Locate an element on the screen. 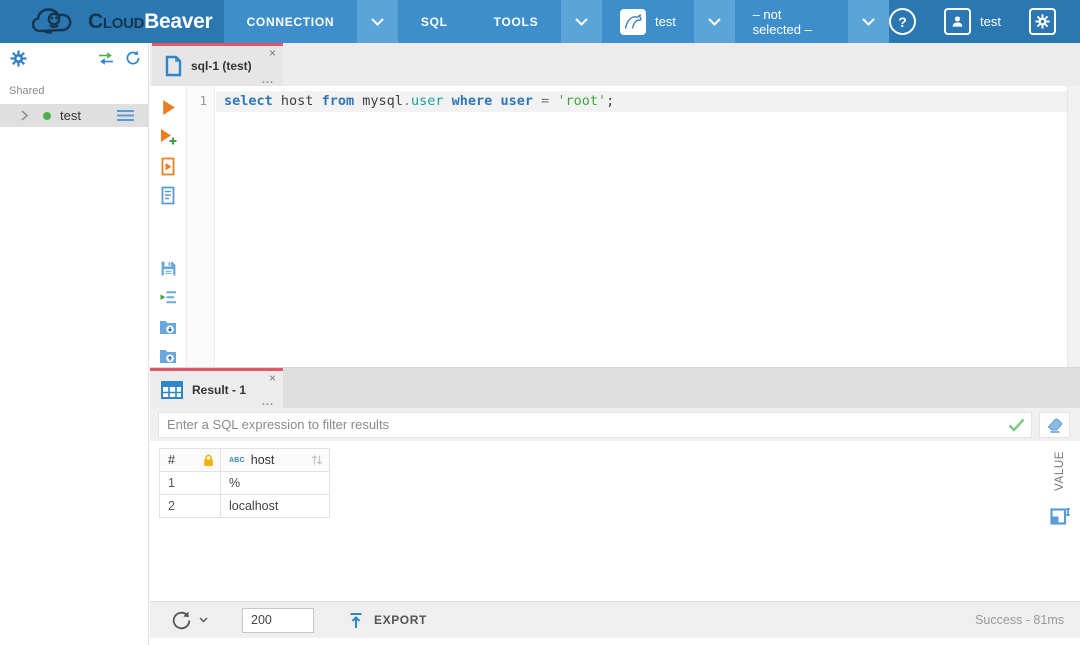 Image resolution: width=1080 pixels, height=645 pixels. row-index-cell: 1 is located at coordinates (190, 483).